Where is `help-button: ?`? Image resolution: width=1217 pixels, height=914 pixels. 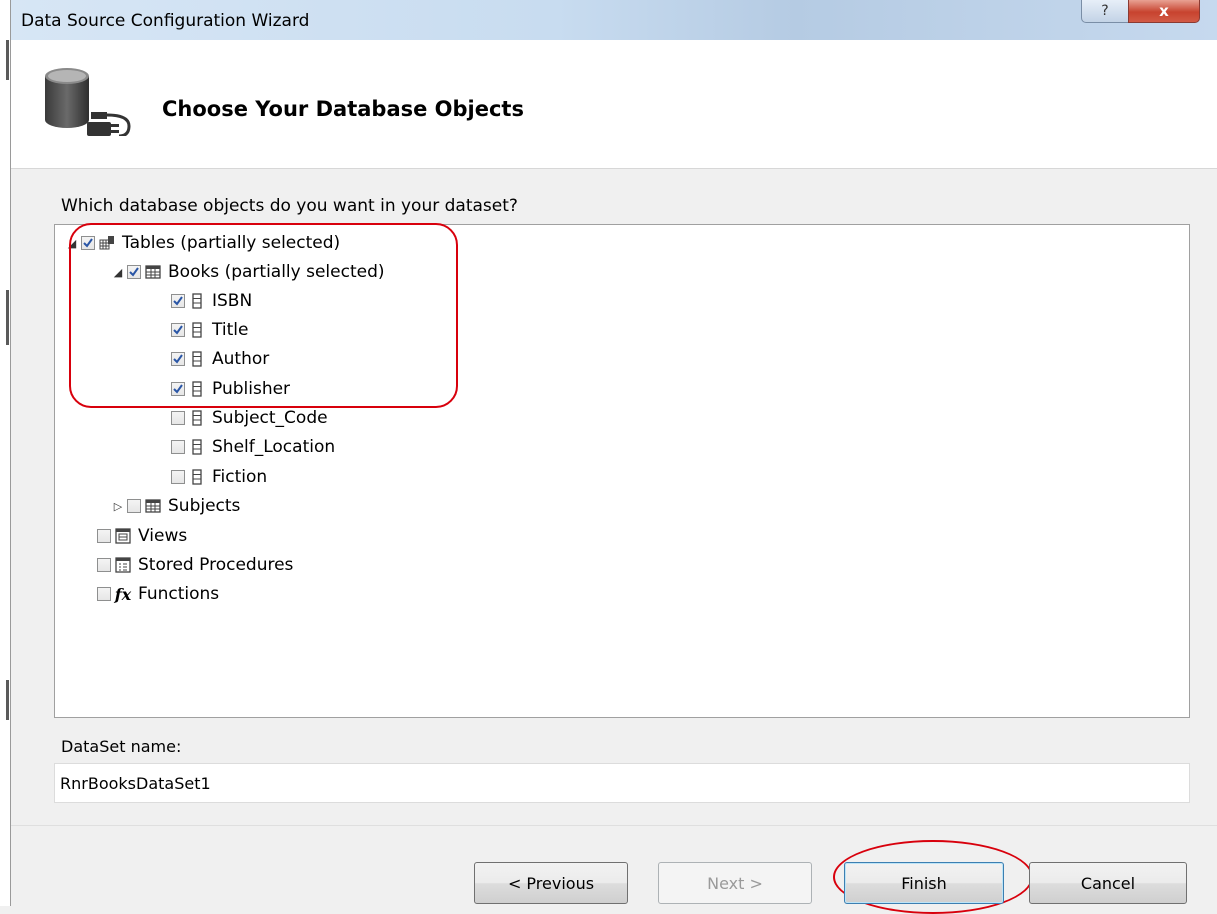 help-button: ? is located at coordinates (1105, 11).